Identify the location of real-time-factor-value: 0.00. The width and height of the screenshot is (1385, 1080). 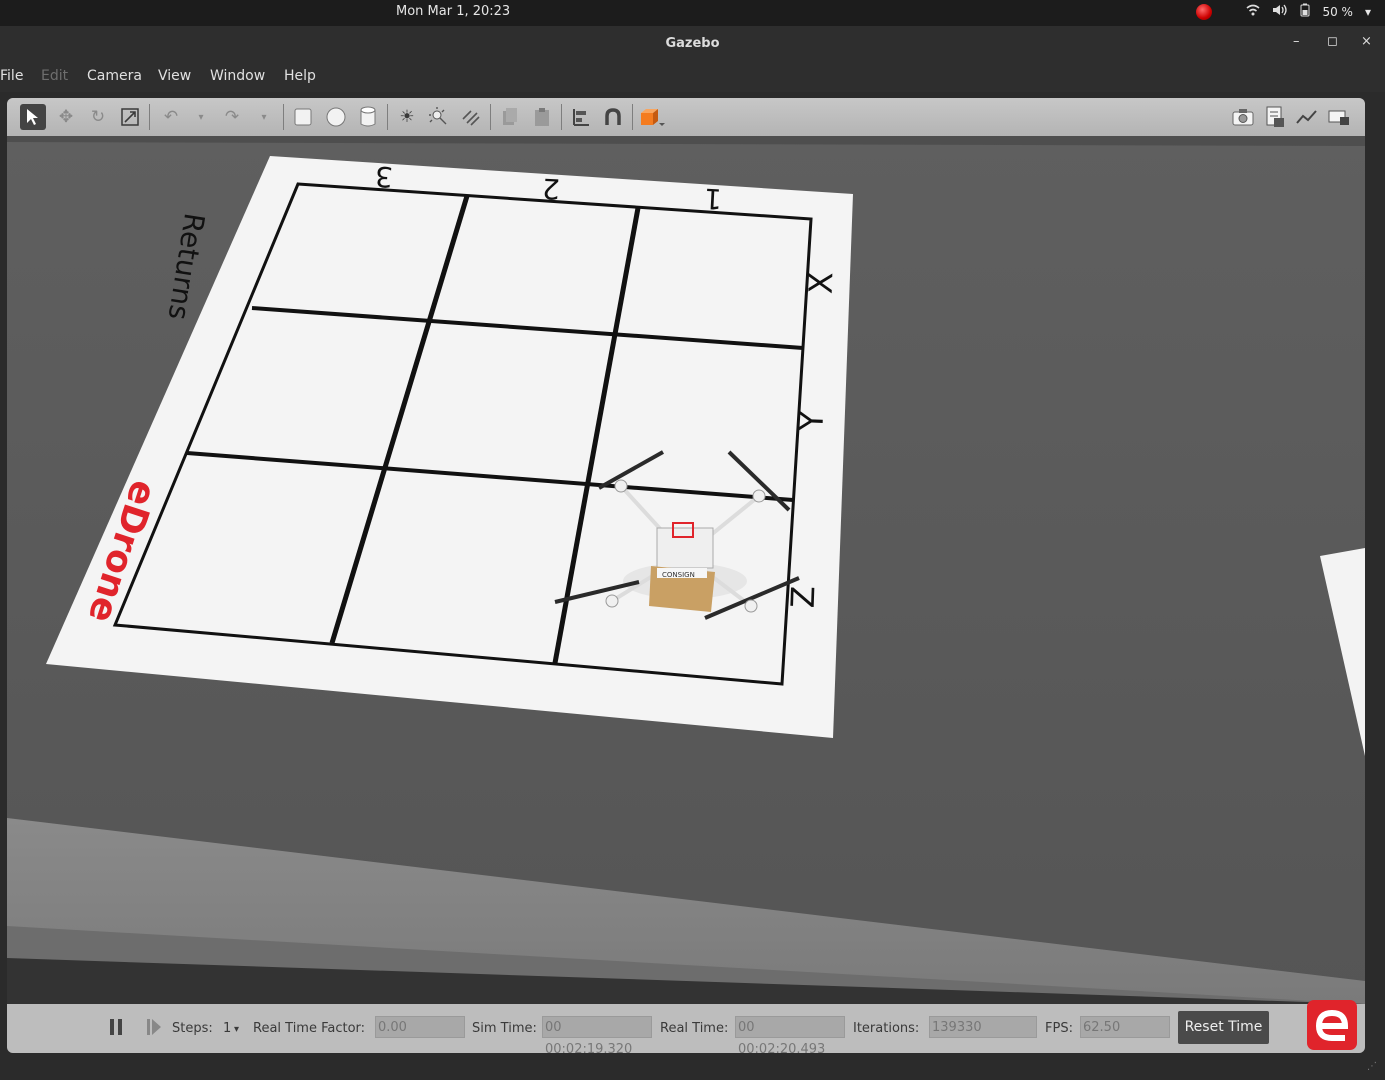
(420, 1027).